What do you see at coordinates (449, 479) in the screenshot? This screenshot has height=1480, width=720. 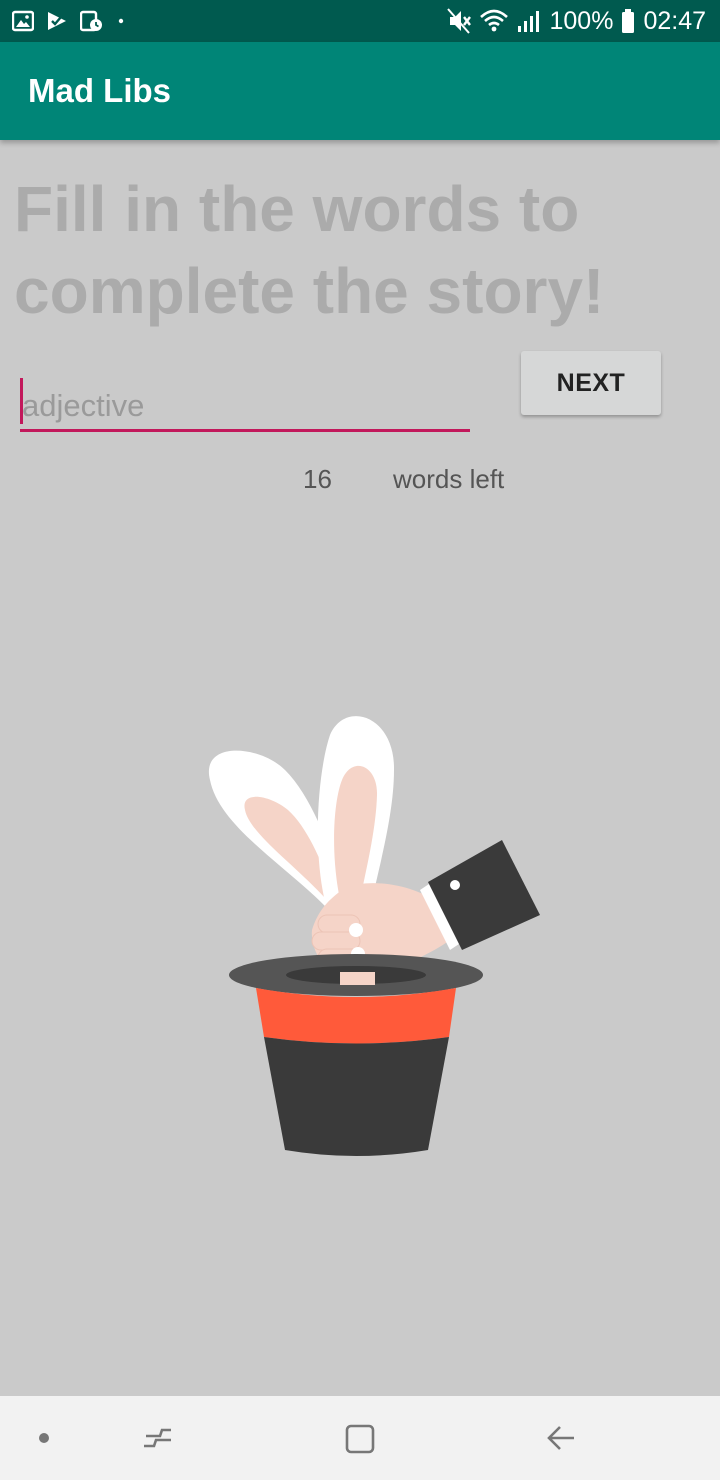 I see `words-left-label: words left` at bounding box center [449, 479].